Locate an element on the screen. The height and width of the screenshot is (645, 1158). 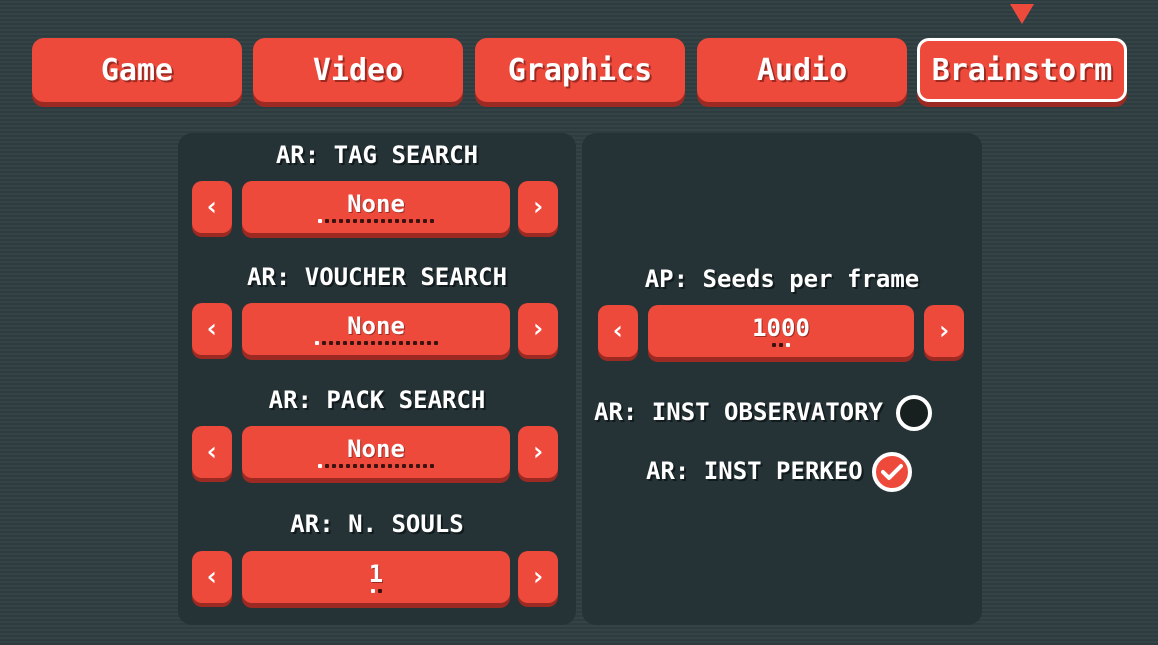
tag-search-value: None is located at coordinates (376, 204).